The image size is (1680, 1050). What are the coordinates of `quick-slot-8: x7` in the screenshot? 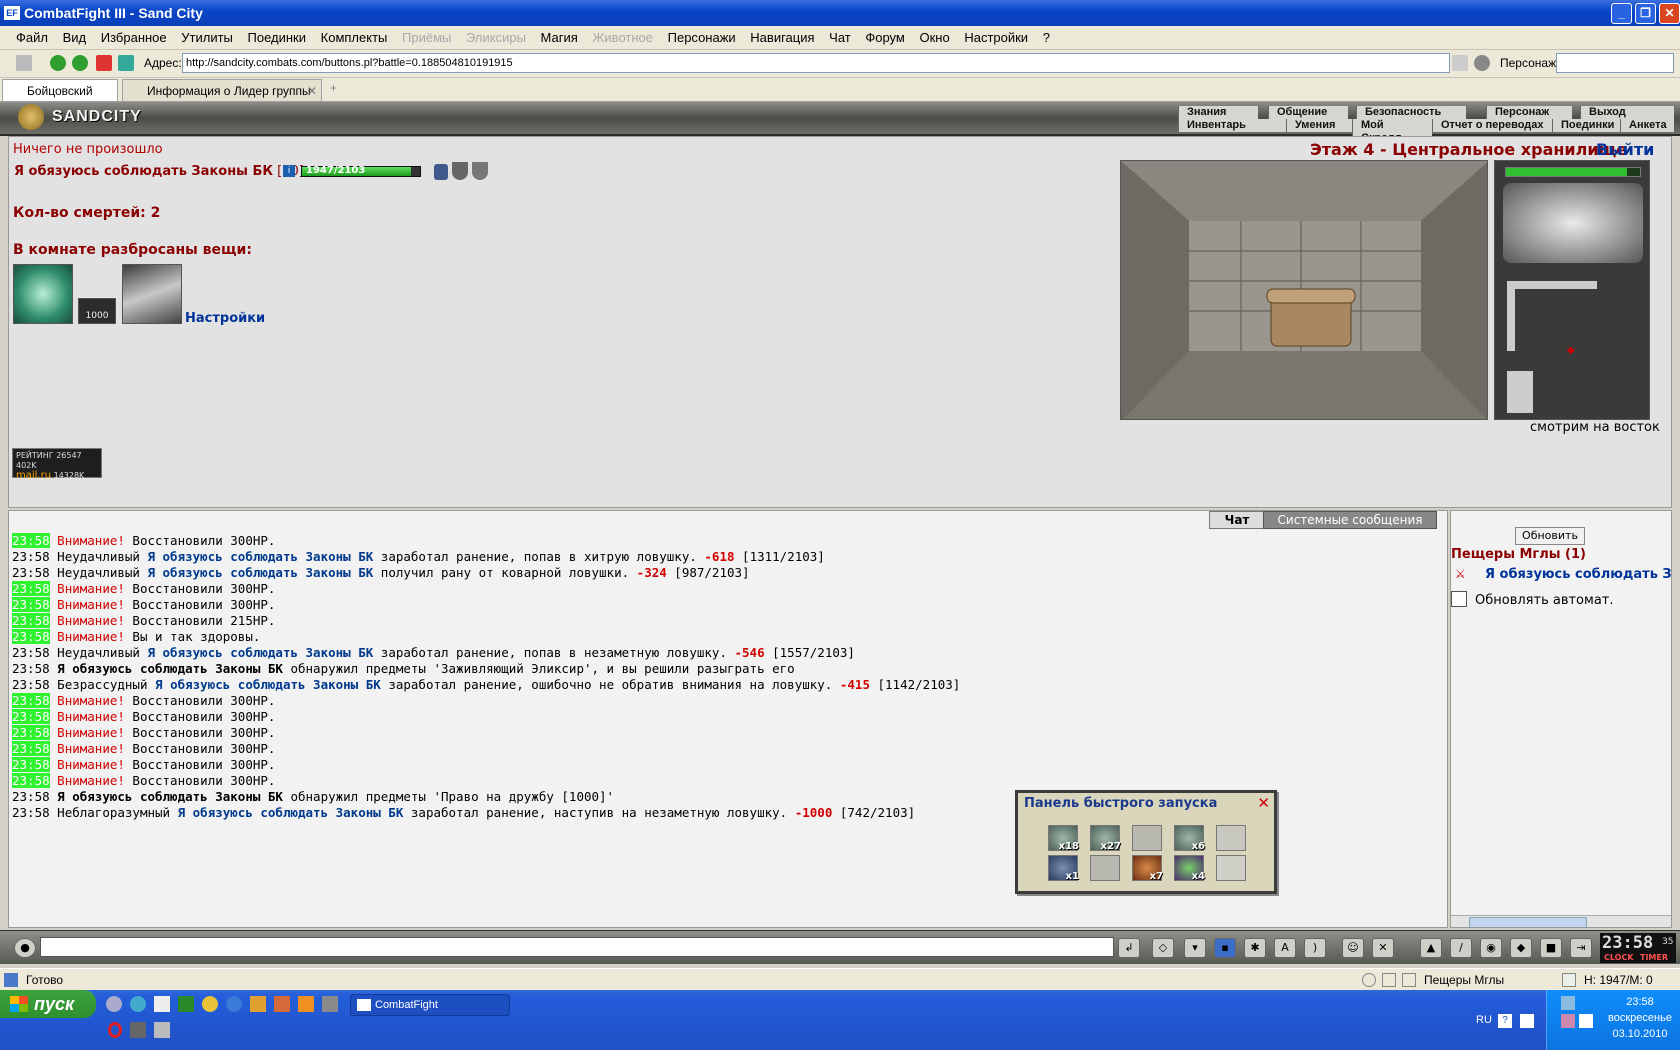 It's located at (1147, 868).